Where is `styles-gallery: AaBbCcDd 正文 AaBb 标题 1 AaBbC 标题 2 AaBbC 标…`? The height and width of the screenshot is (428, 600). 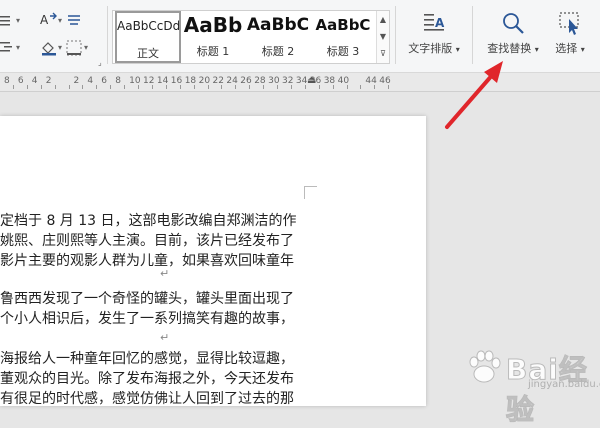 styles-gallery: AaBbCcDd 正文 AaBb 标题 1 AaBbC 标题 2 AaBbC 标… is located at coordinates (251, 37).